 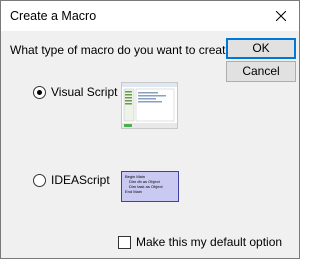 I want to click on visual-script-radio, so click(x=39, y=92).